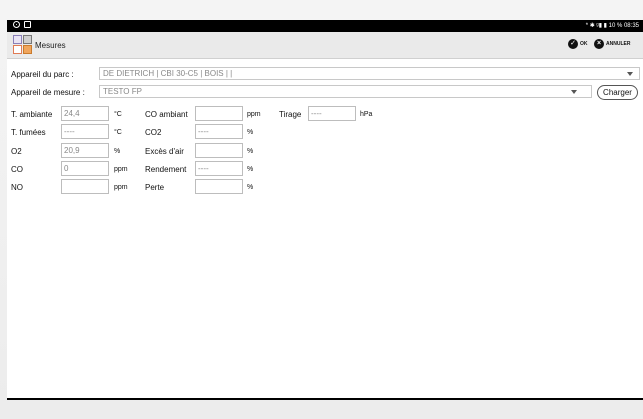  What do you see at coordinates (573, 44) in the screenshot?
I see `check-icon: ✓` at bounding box center [573, 44].